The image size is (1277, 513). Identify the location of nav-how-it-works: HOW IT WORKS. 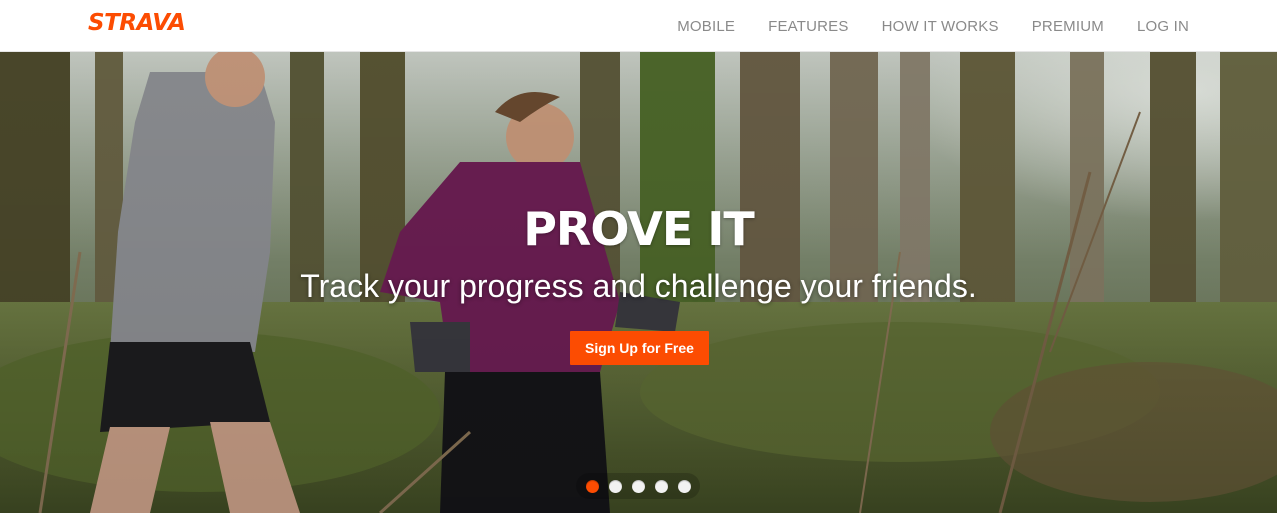
(924, 26).